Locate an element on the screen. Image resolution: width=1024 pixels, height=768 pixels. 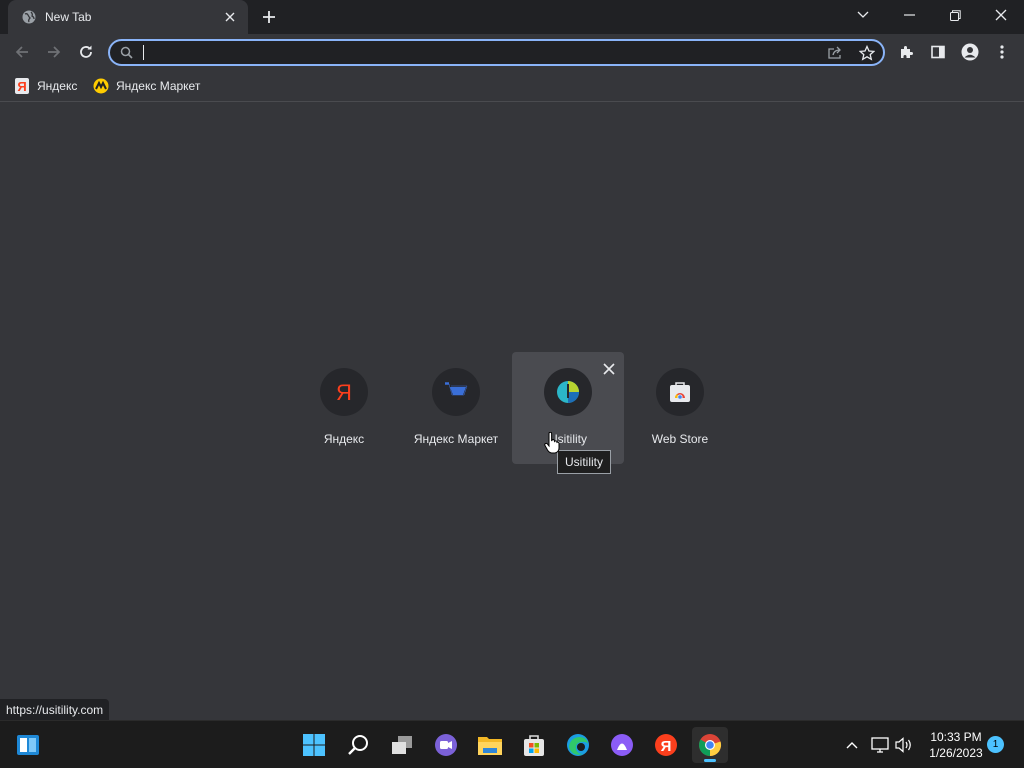
web-store-icon is located at coordinates (680, 392).